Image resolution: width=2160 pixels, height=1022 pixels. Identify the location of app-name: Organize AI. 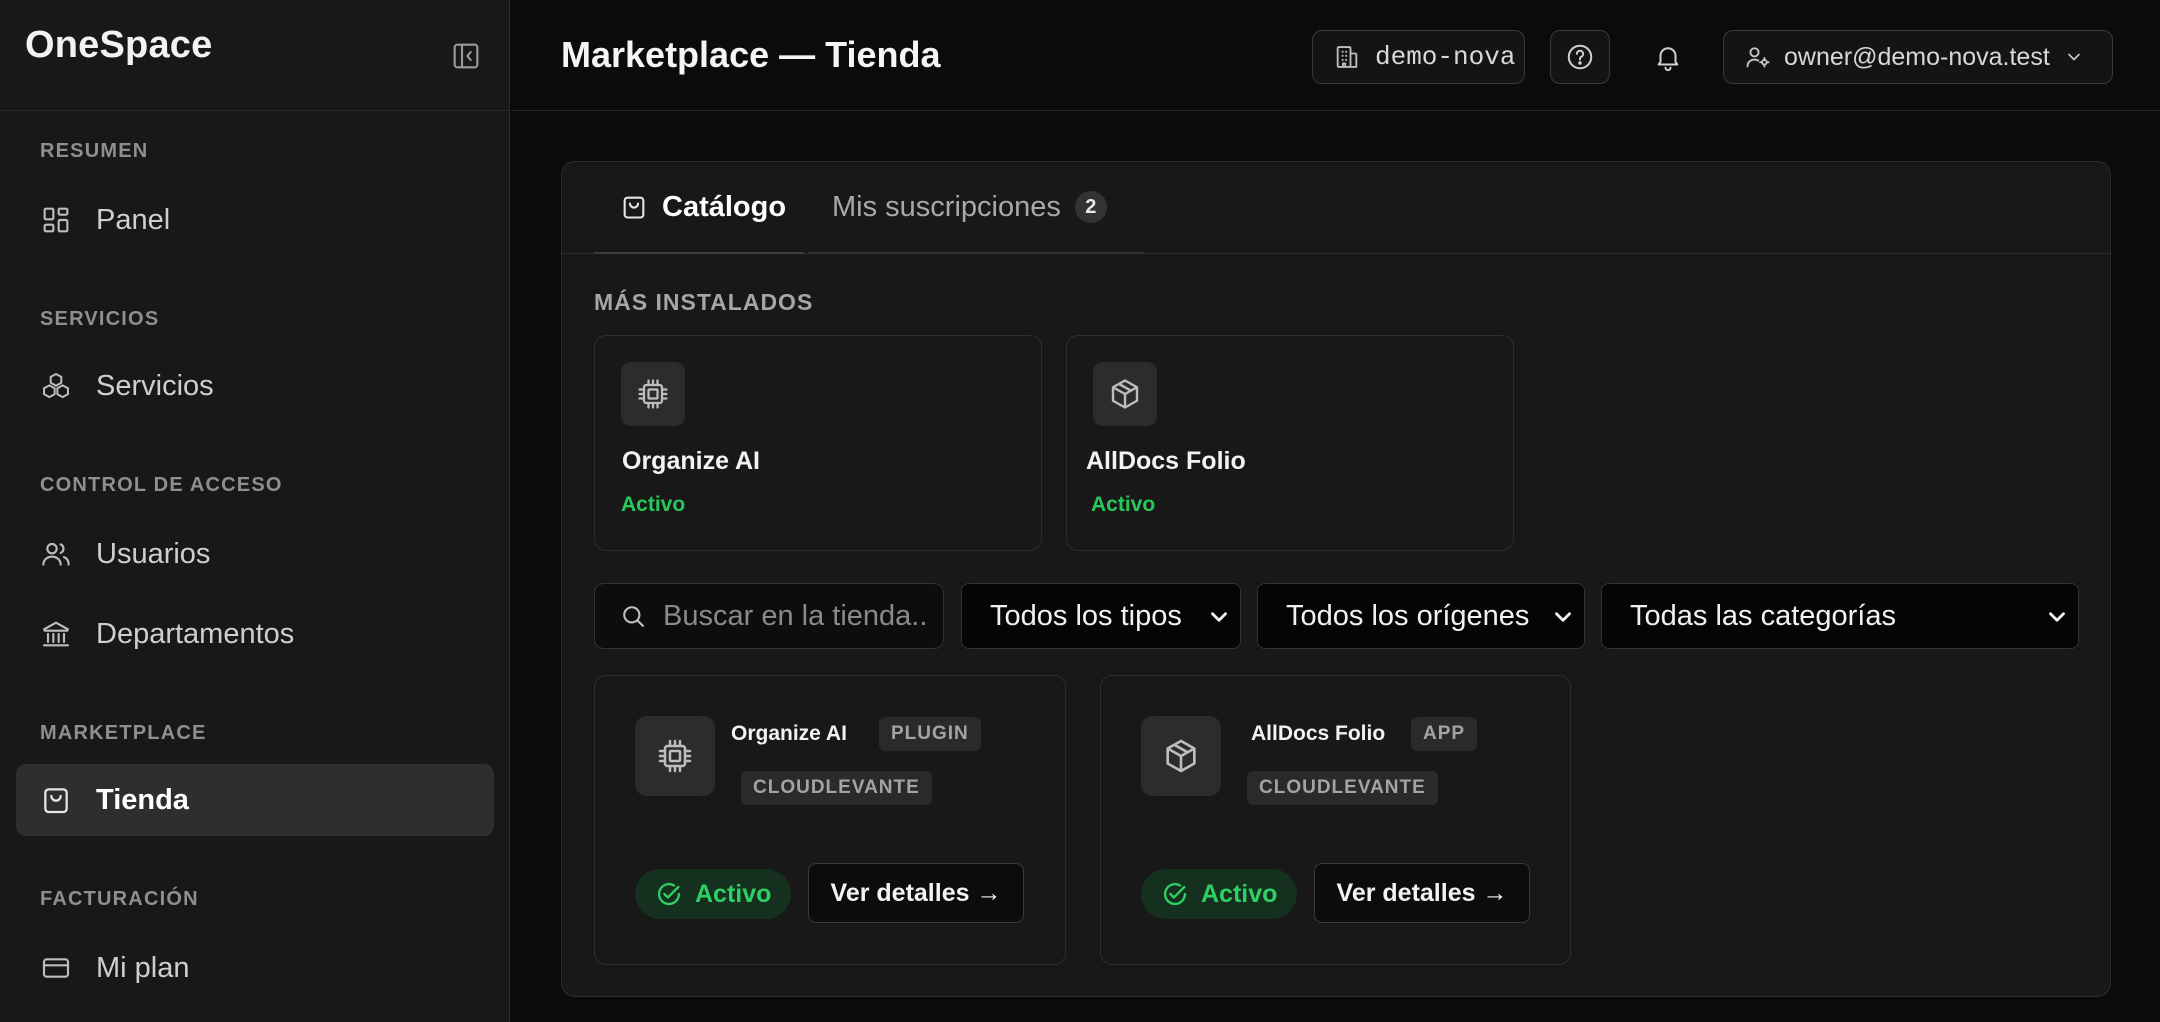
(691, 461).